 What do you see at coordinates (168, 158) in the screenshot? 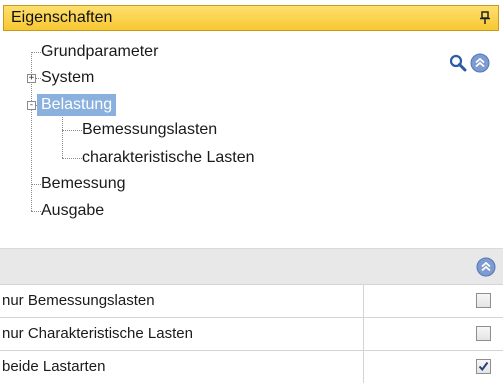
I see `tree-item-charakteristische-lasten: charakteristische Lasten` at bounding box center [168, 158].